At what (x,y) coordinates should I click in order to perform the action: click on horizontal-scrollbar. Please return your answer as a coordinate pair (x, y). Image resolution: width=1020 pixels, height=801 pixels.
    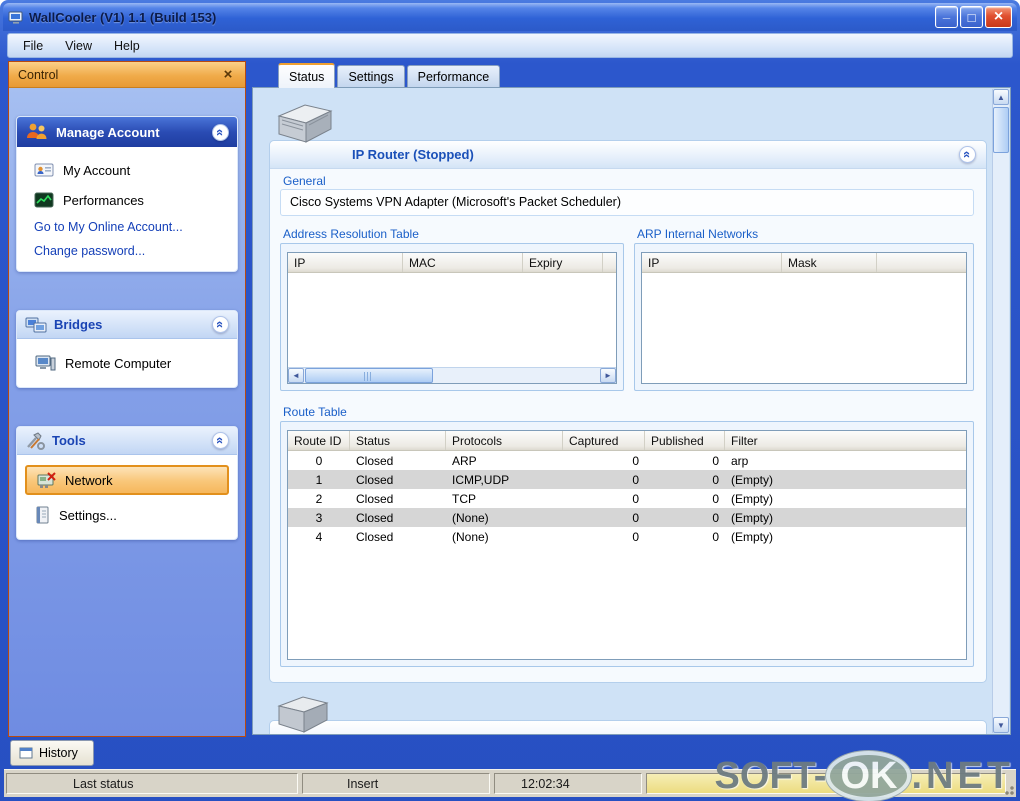
    Looking at the image, I should click on (452, 375).